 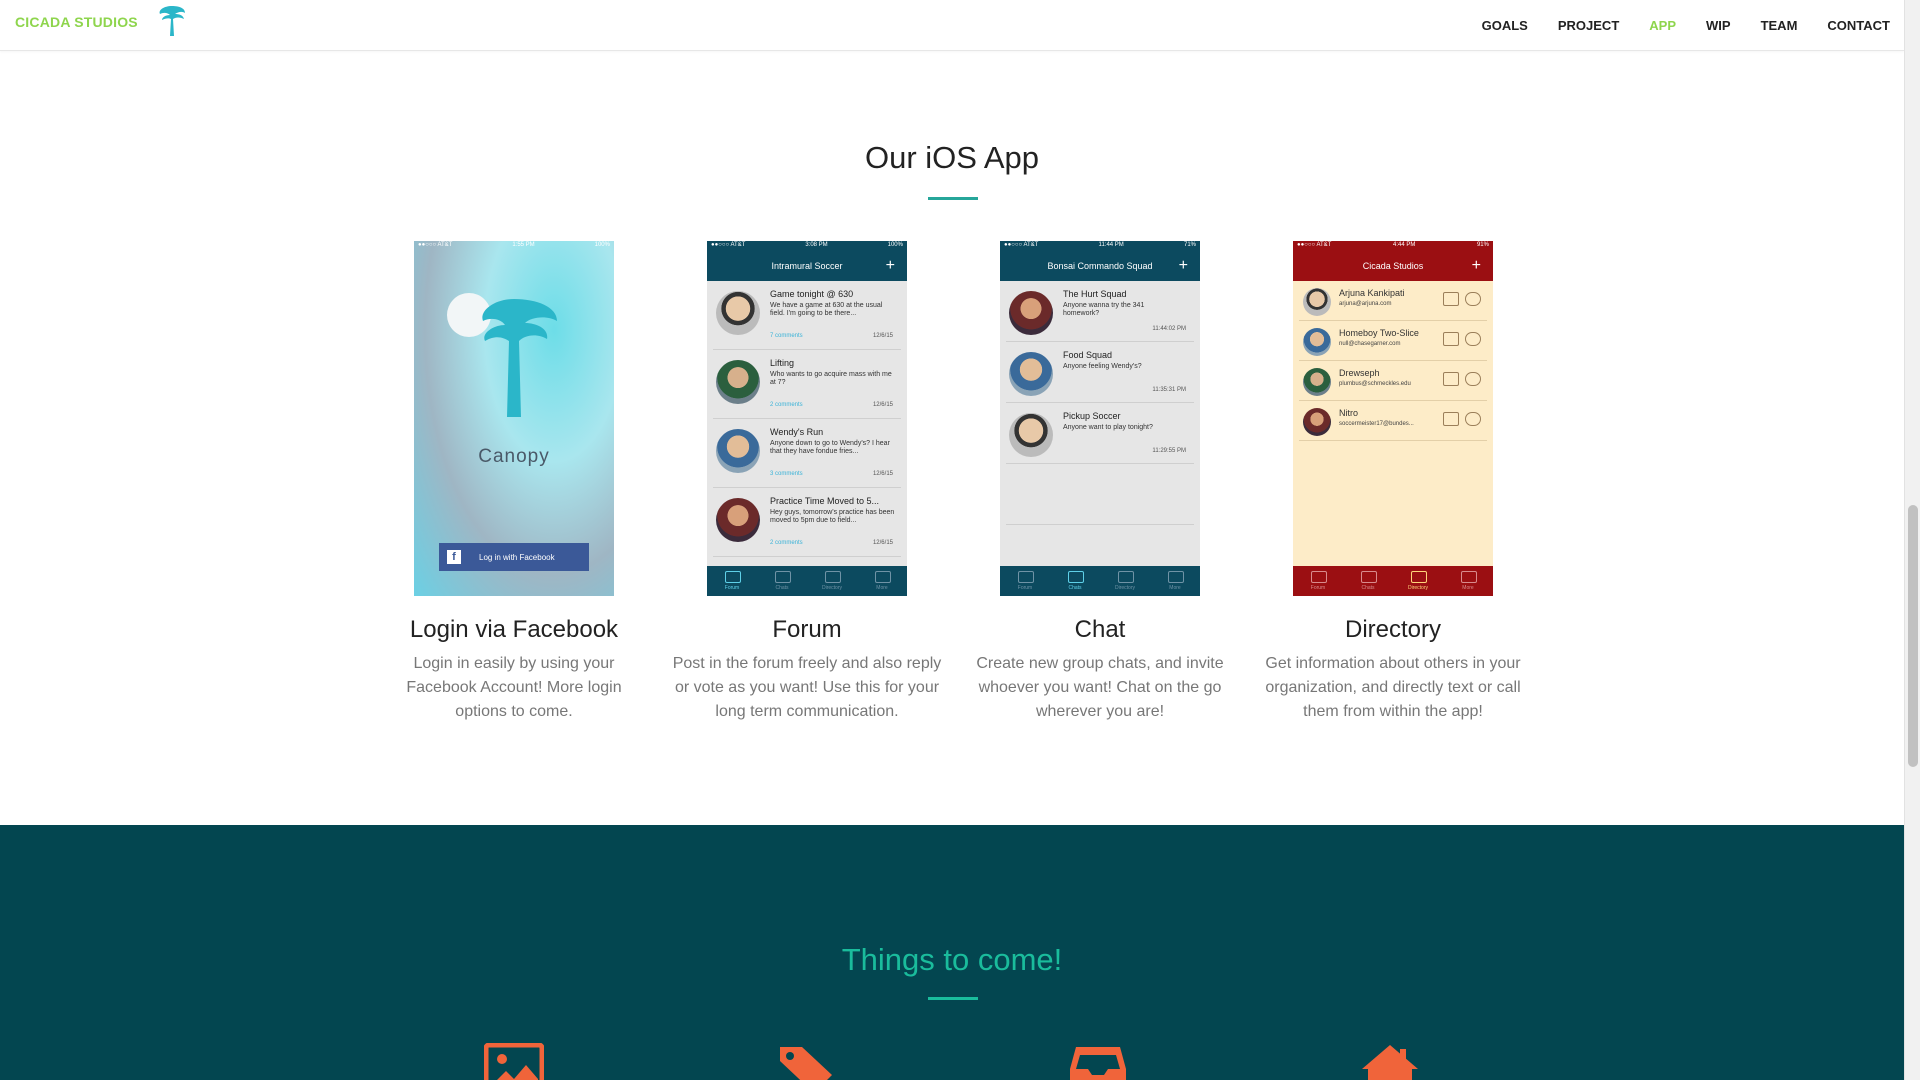 I want to click on card-heading: Forum, so click(x=807, y=629).